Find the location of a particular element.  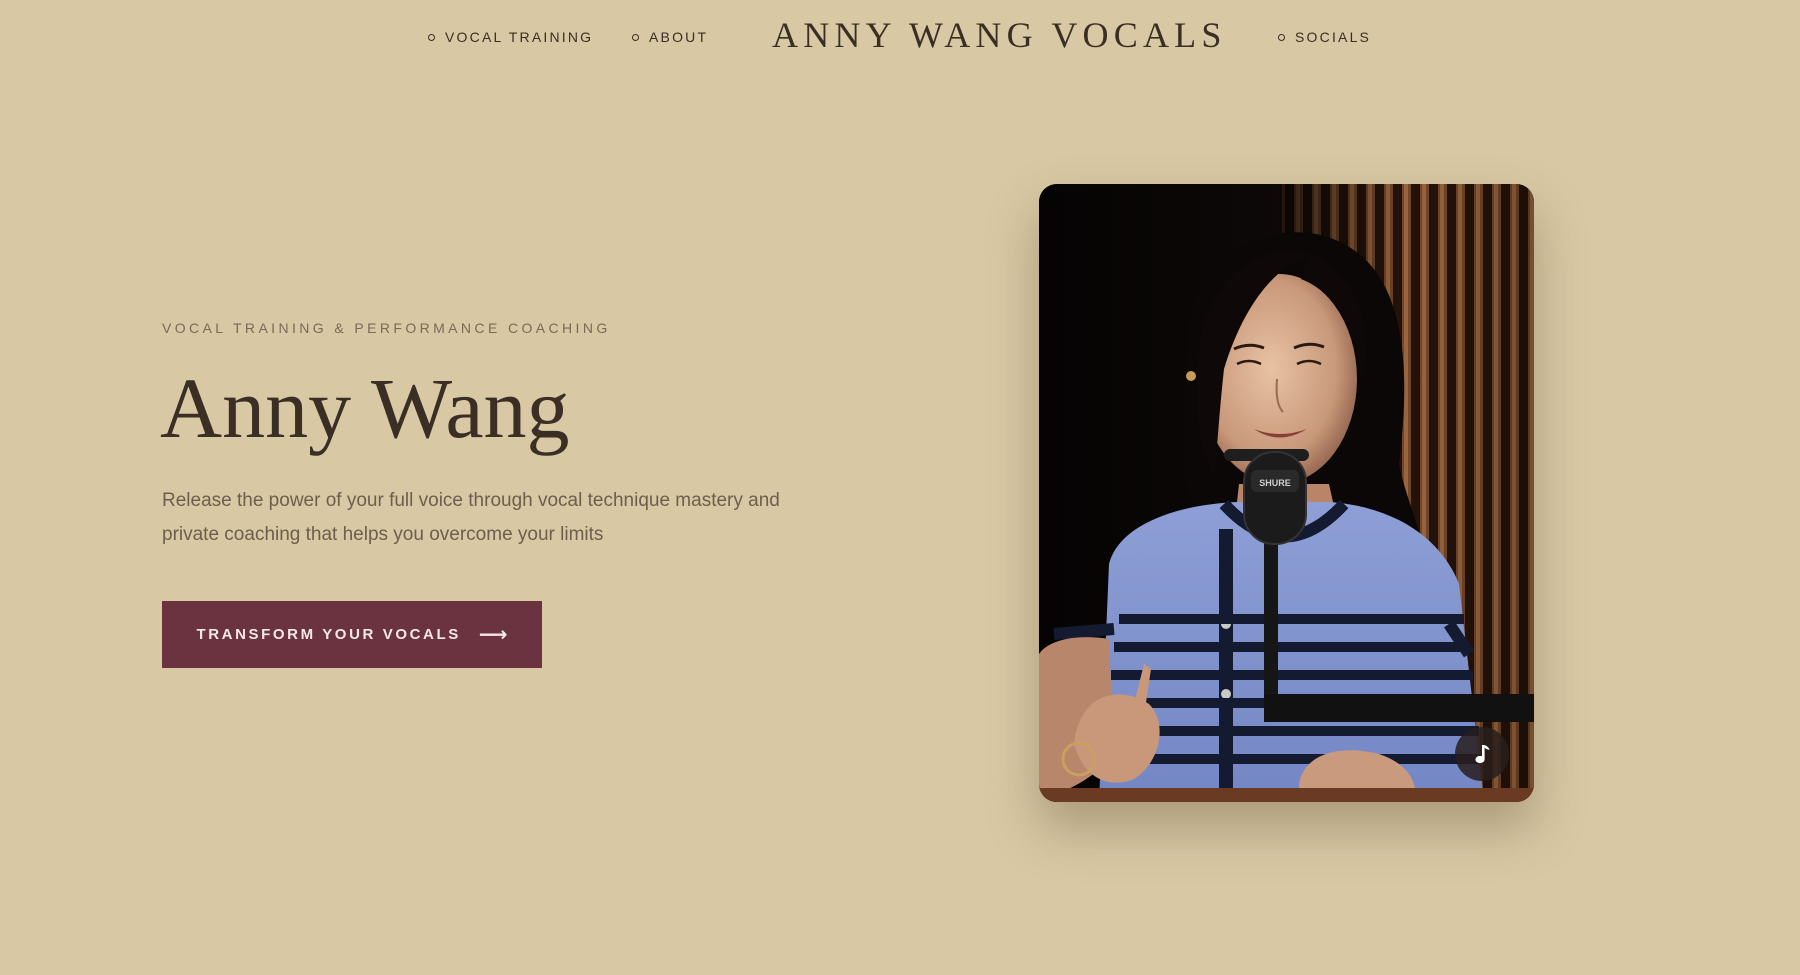

nav-vocal-training: VOCAL TRAINING is located at coordinates (510, 37).